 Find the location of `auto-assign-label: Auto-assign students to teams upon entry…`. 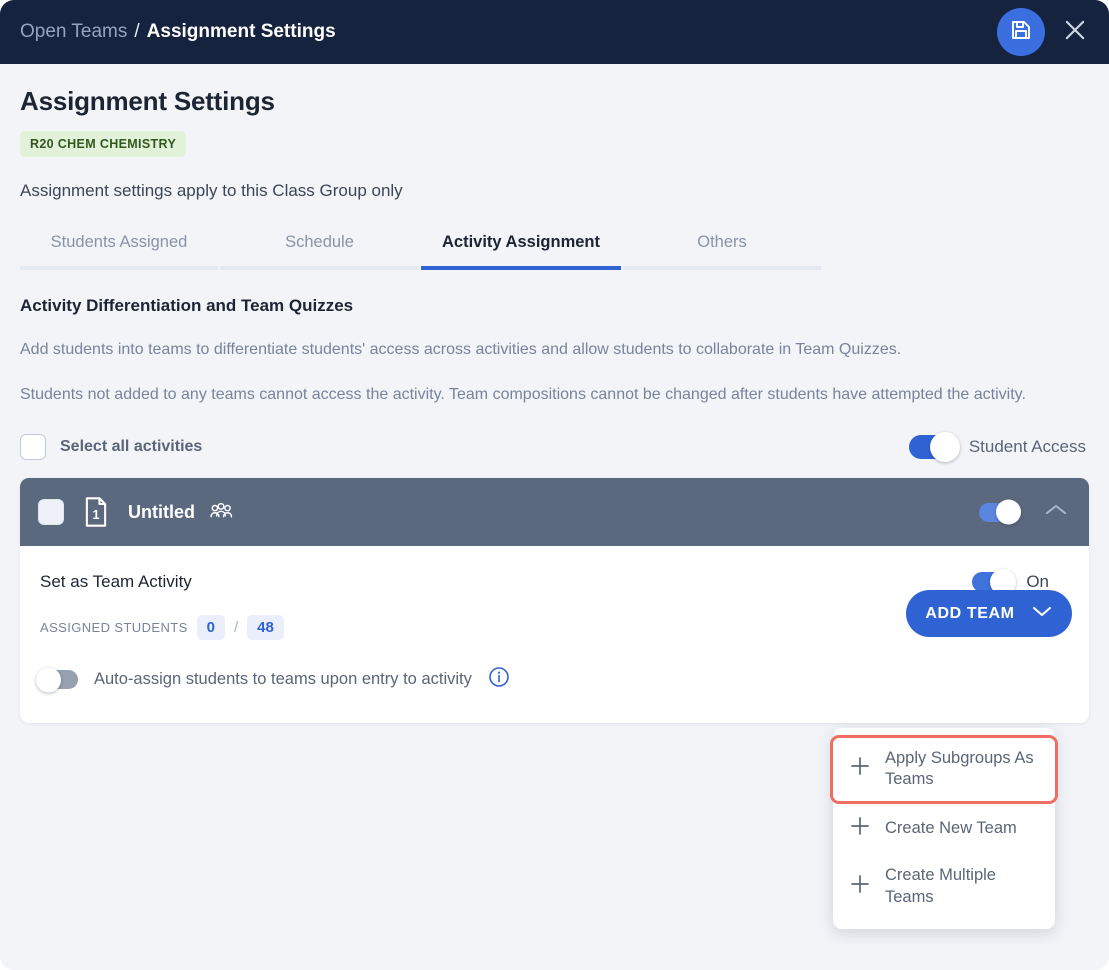

auto-assign-label: Auto-assign students to teams upon entry… is located at coordinates (283, 679).